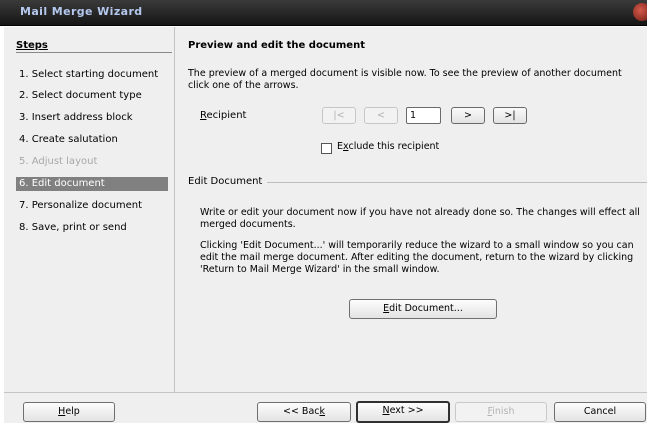 The image size is (647, 423). I want to click on help-button: Help, so click(69, 412).